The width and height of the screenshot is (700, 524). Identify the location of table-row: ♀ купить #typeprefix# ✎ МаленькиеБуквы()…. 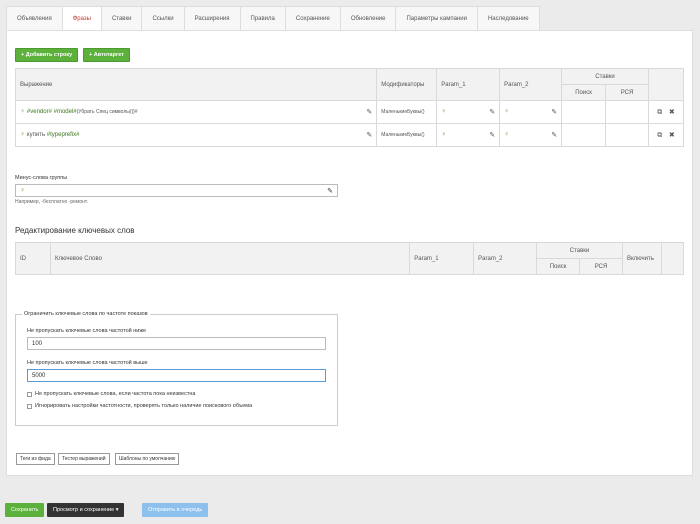
(349, 135).